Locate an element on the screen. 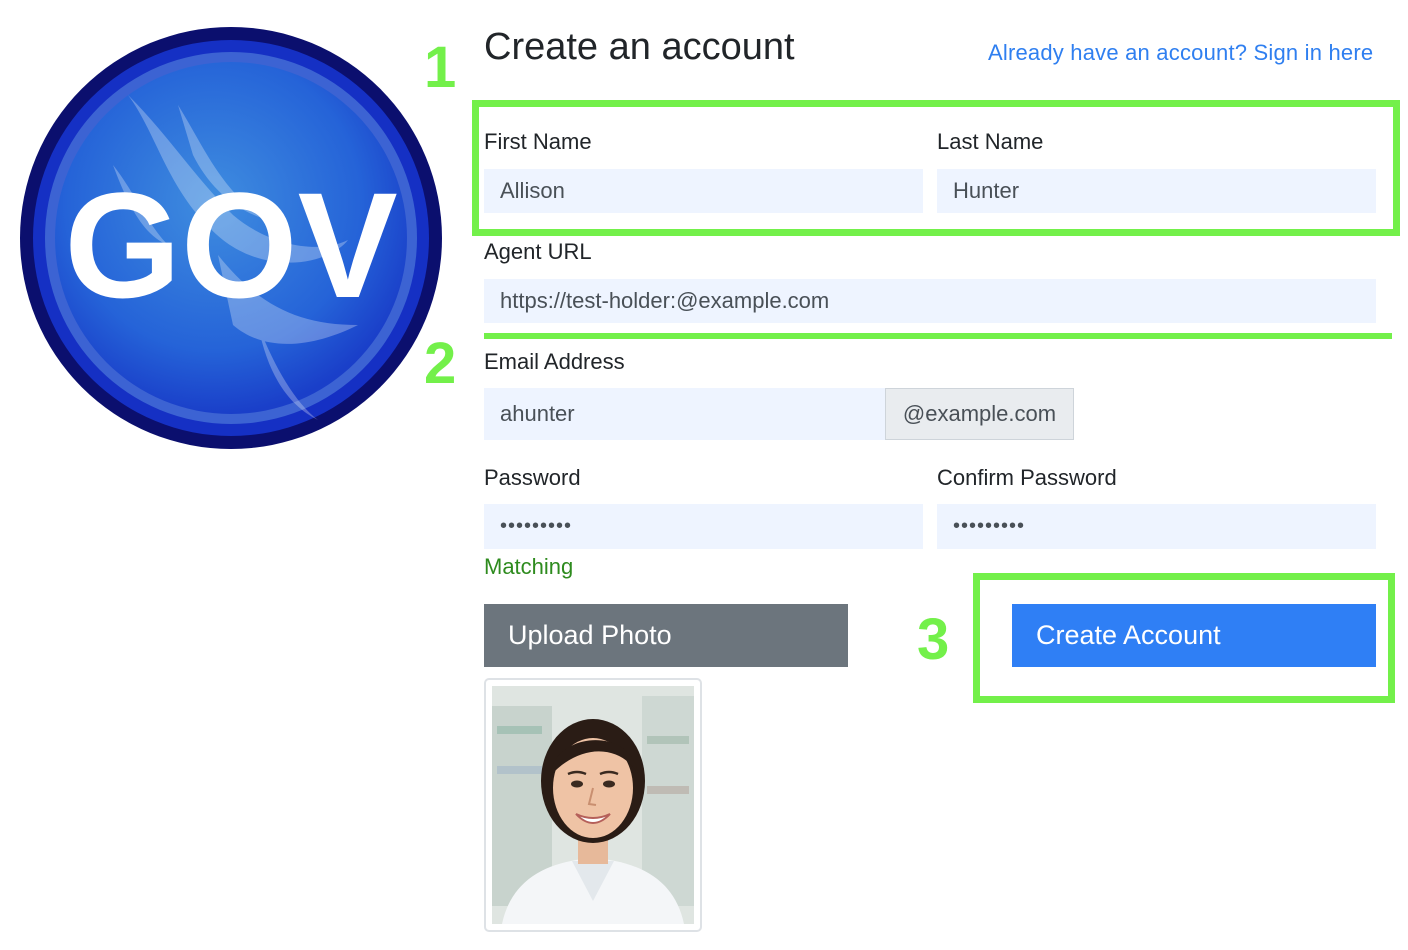  photo-preview is located at coordinates (593, 805).